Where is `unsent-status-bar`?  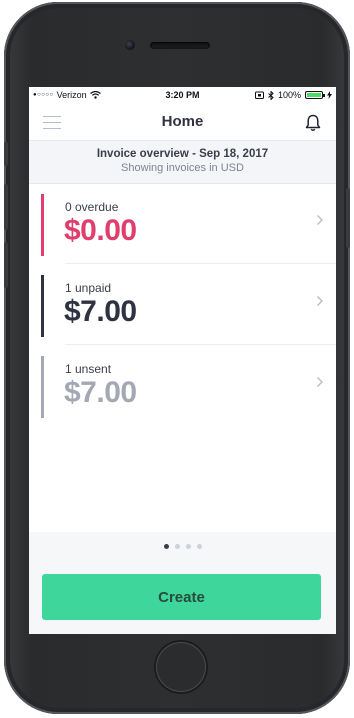
unsent-status-bar is located at coordinates (42, 387).